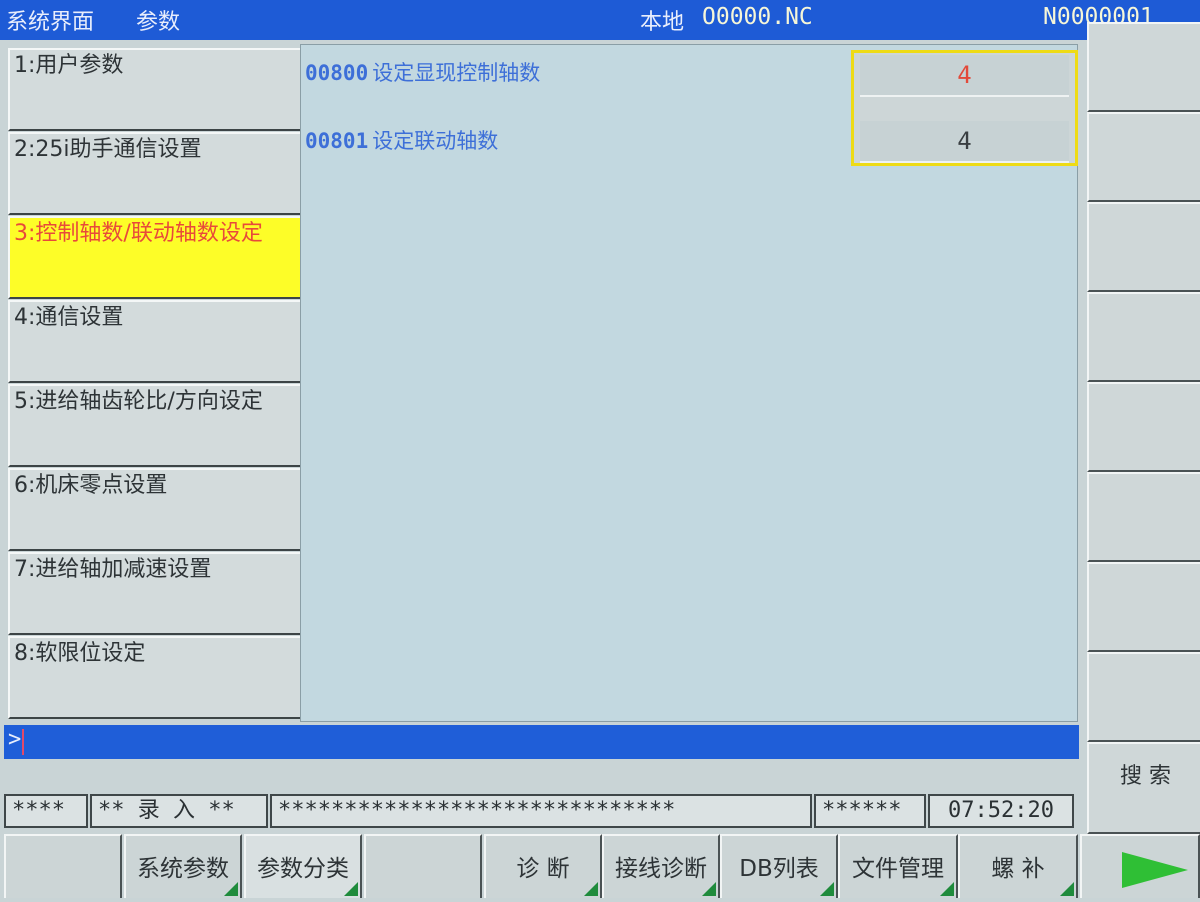 The image size is (1200, 902). What do you see at coordinates (138, 401) in the screenshot?
I see `menu-item-label: 5:进给轴齿轮比/方向设定` at bounding box center [138, 401].